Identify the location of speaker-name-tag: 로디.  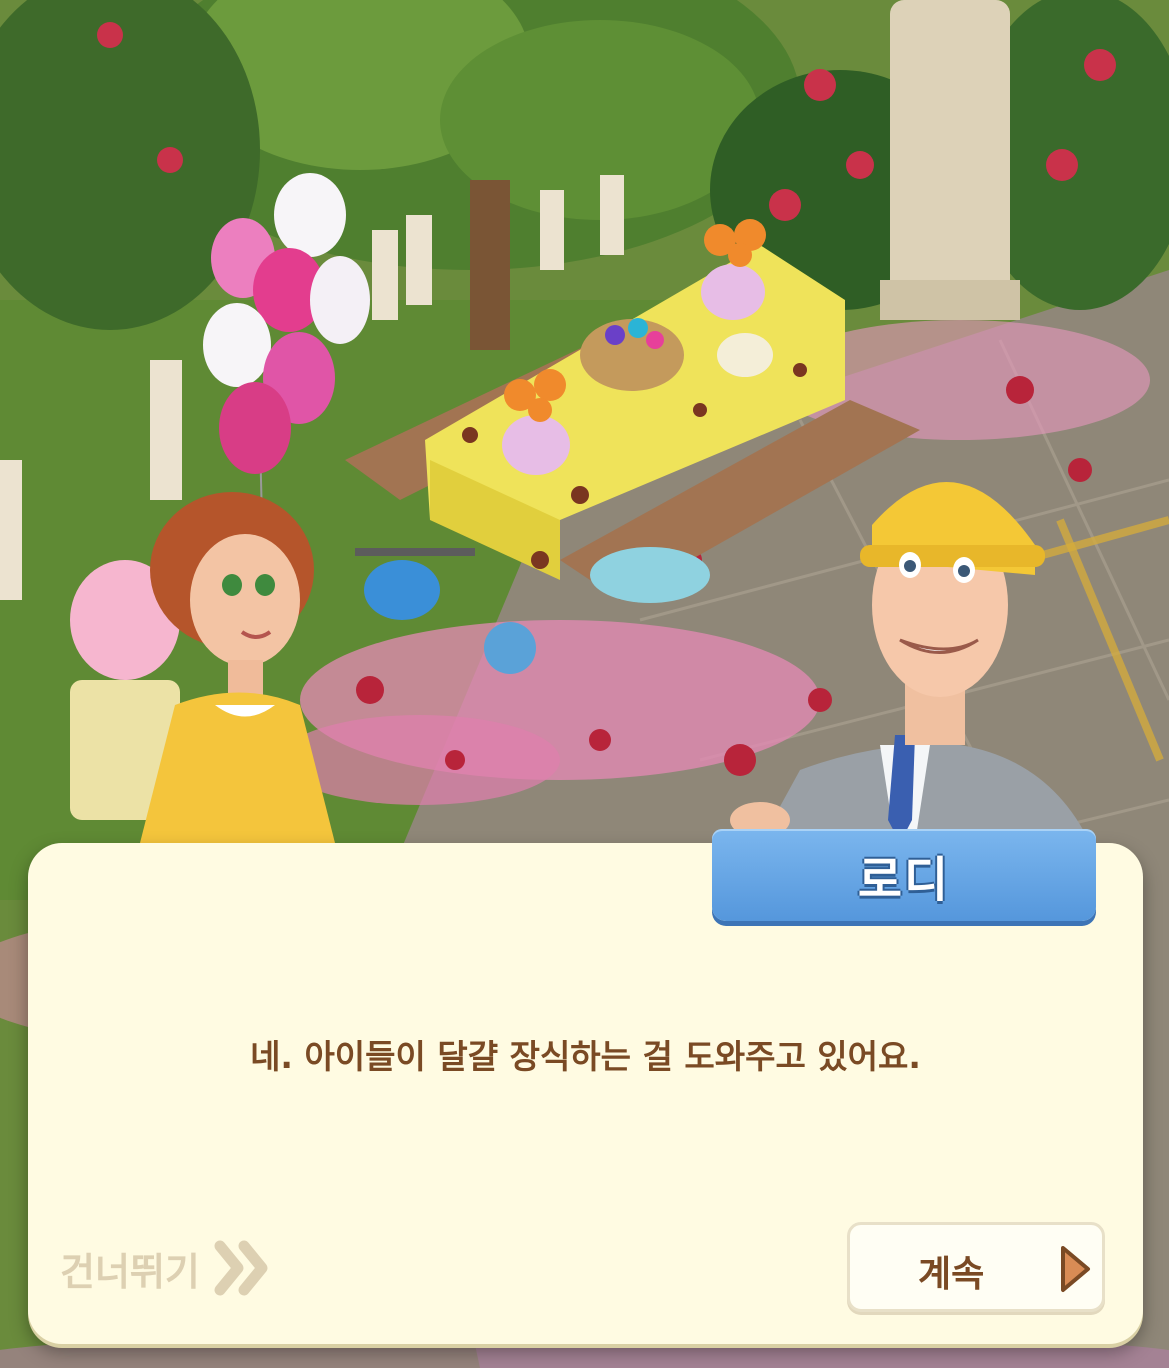
(904, 875).